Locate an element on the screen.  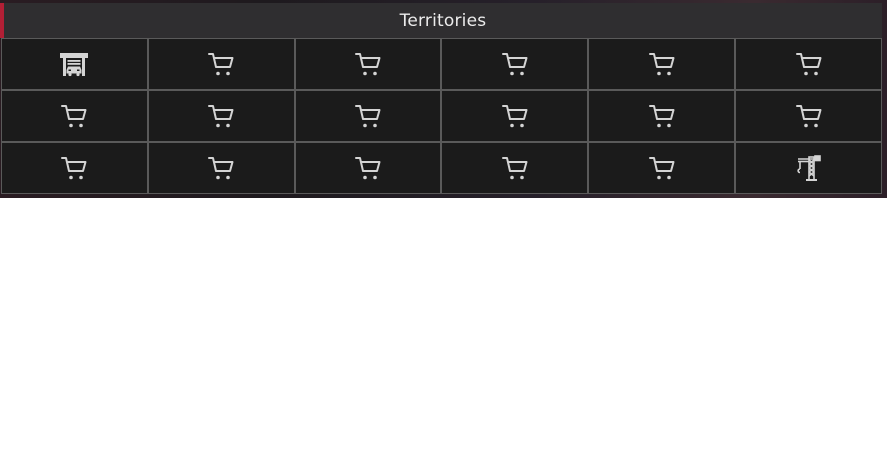
construction-crane-icon is located at coordinates (809, 168).